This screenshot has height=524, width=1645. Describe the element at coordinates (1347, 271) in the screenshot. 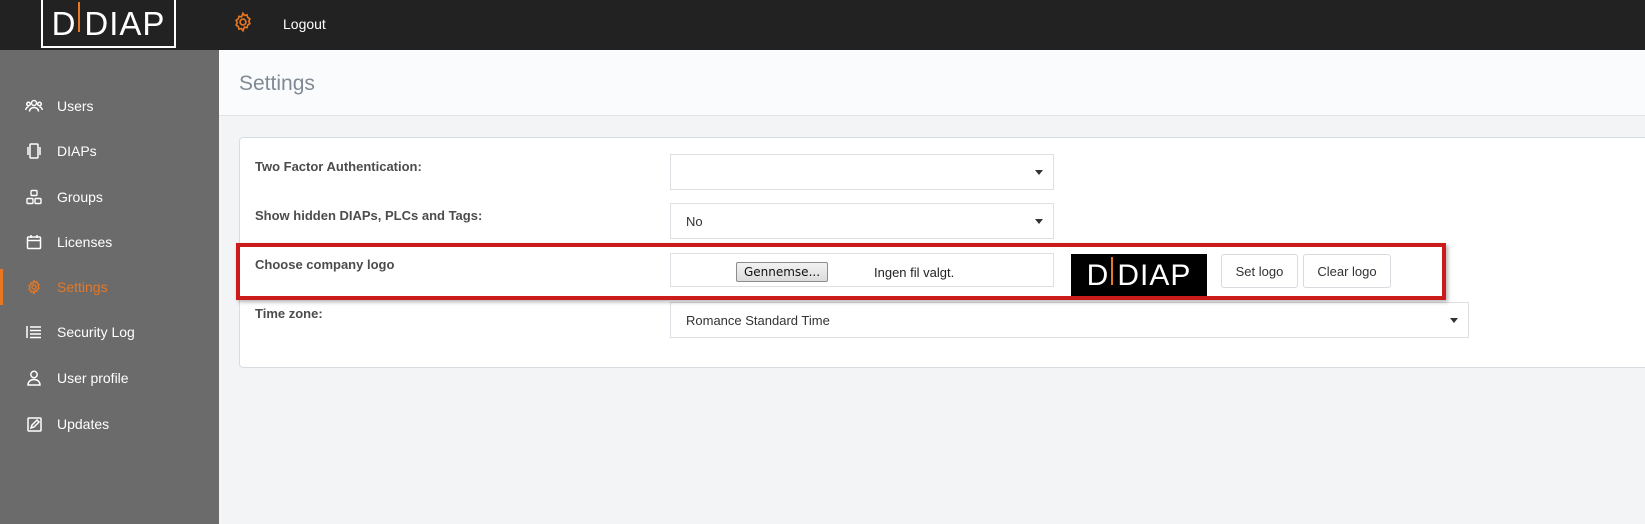

I see `clear-logo-button: Clear logo` at that location.